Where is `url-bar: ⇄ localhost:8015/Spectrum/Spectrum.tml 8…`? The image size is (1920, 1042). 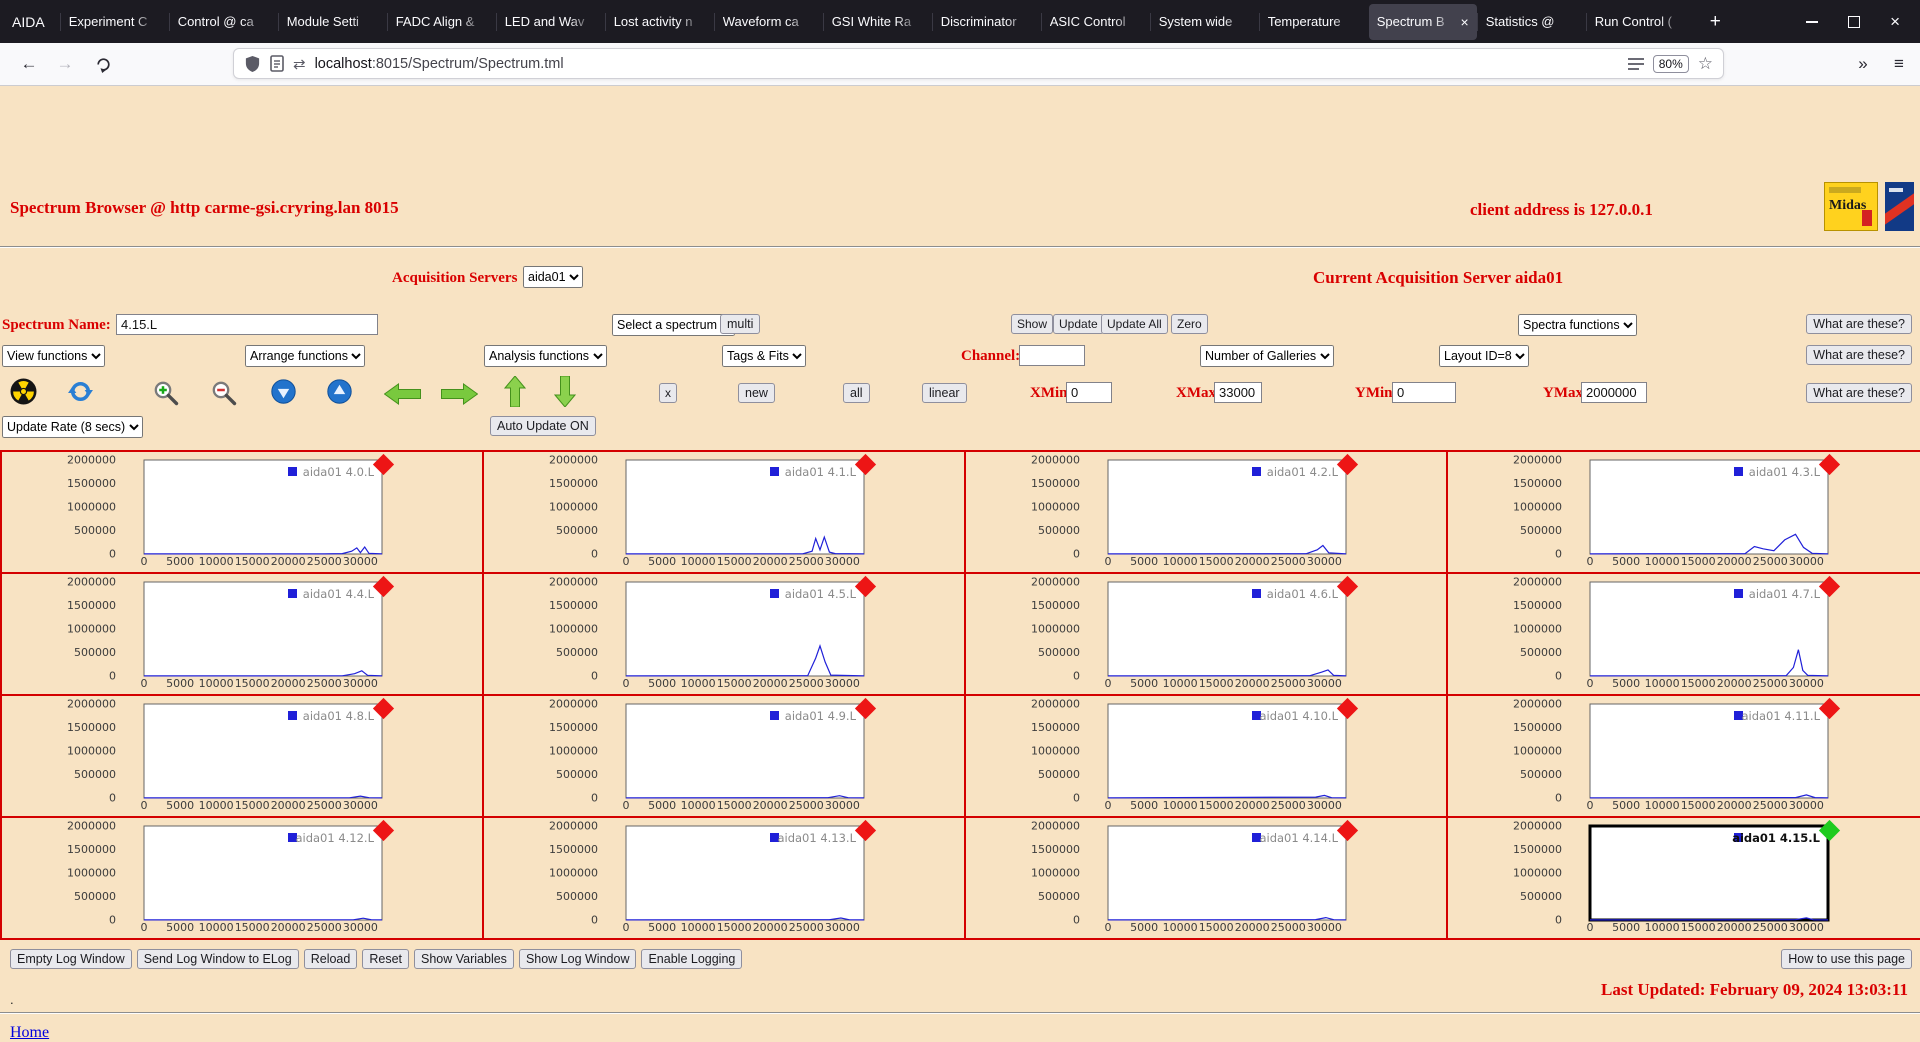
url-bar: ⇄ localhost:8015/Spectrum/Spectrum.tml 8… is located at coordinates (978, 63).